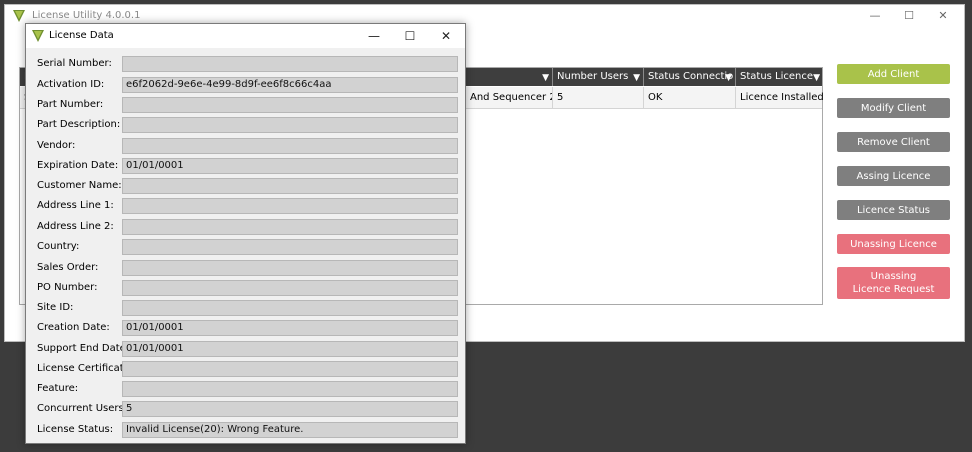 The image size is (972, 452). I want to click on row-cell-product: And Sequencer 20, so click(511, 97).